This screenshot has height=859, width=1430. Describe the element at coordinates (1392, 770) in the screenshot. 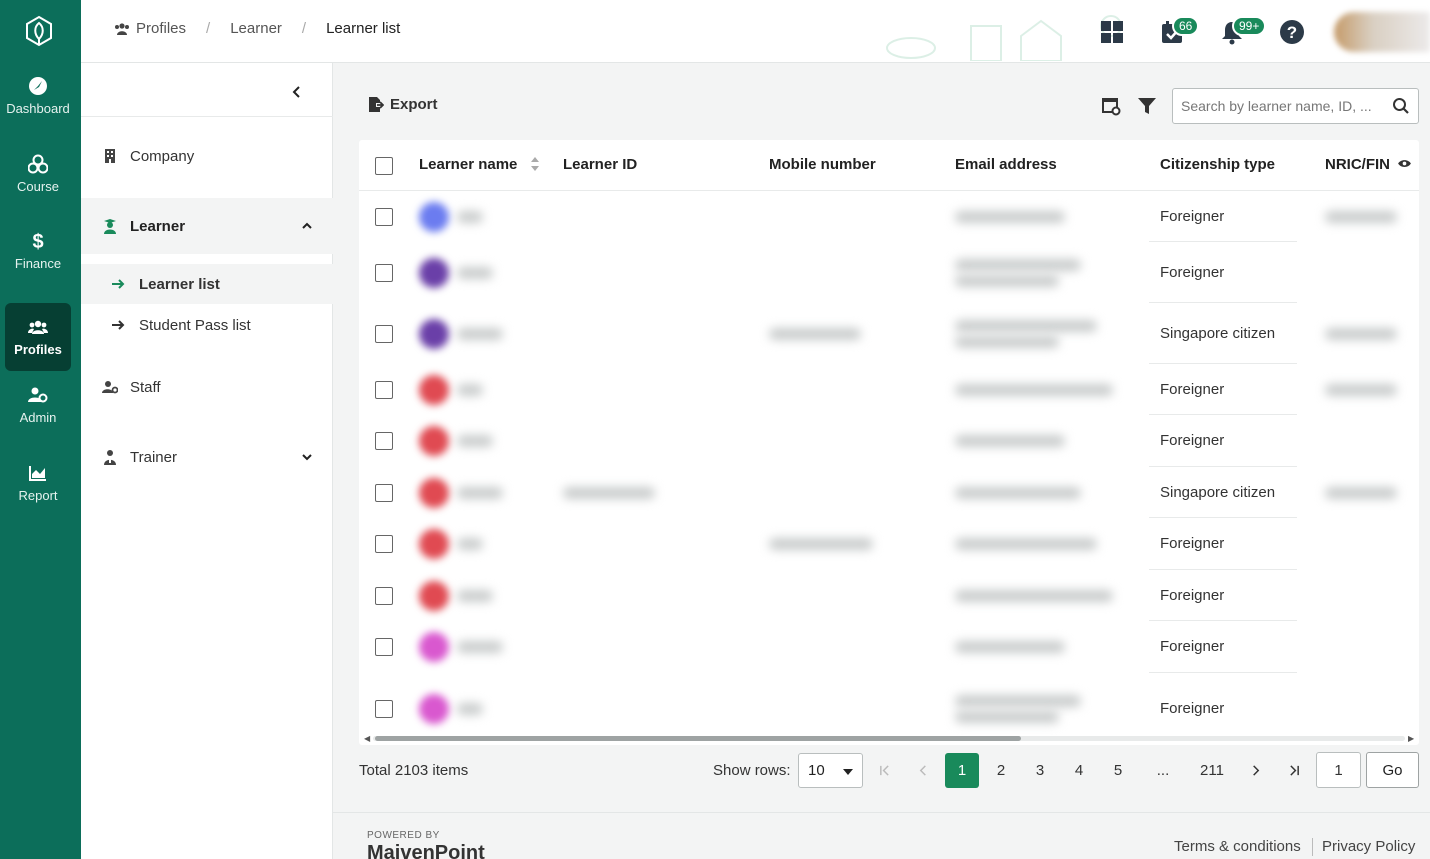

I see `go-button: Go` at that location.